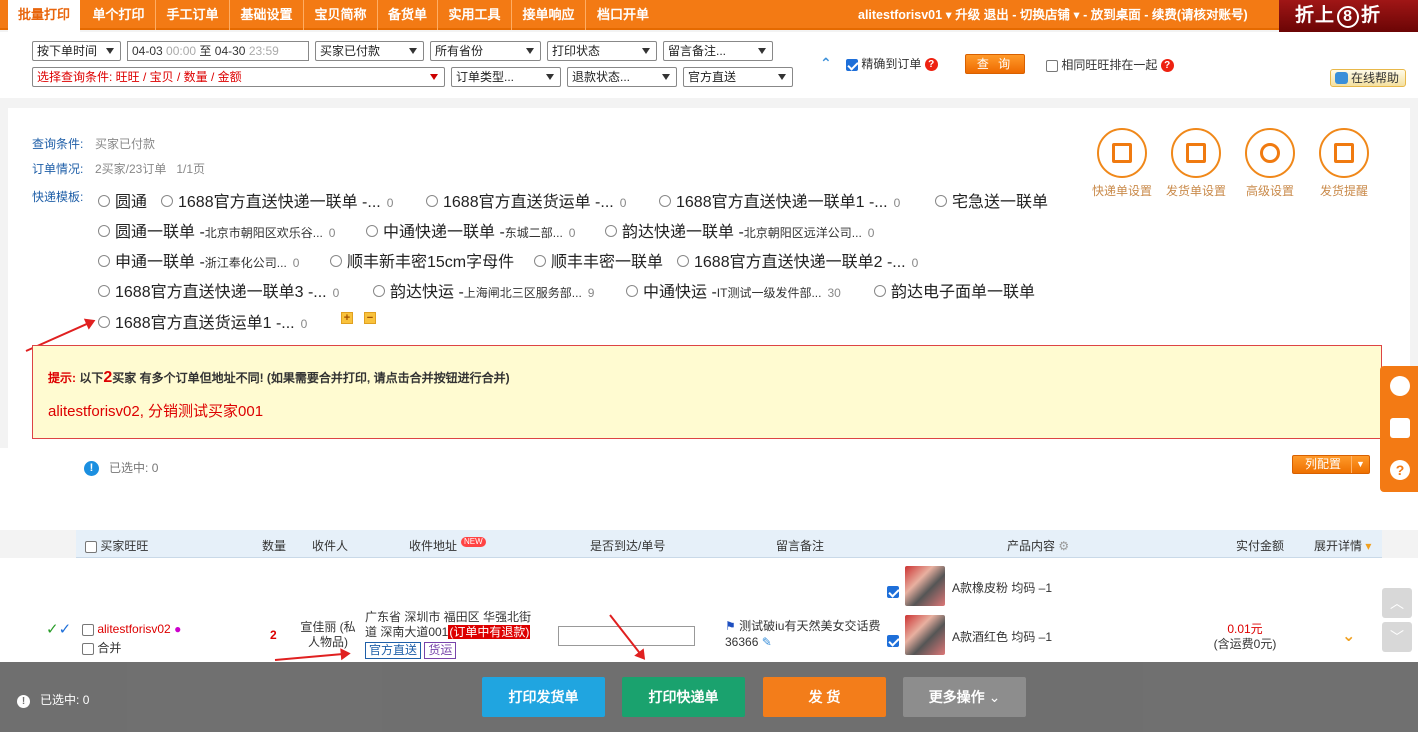 The image size is (1418, 732). Describe the element at coordinates (238, 77) in the screenshot. I see `query-condition-select: 选择查询条件: 旺旺 / 宝贝 / 数量 / 金额` at that location.